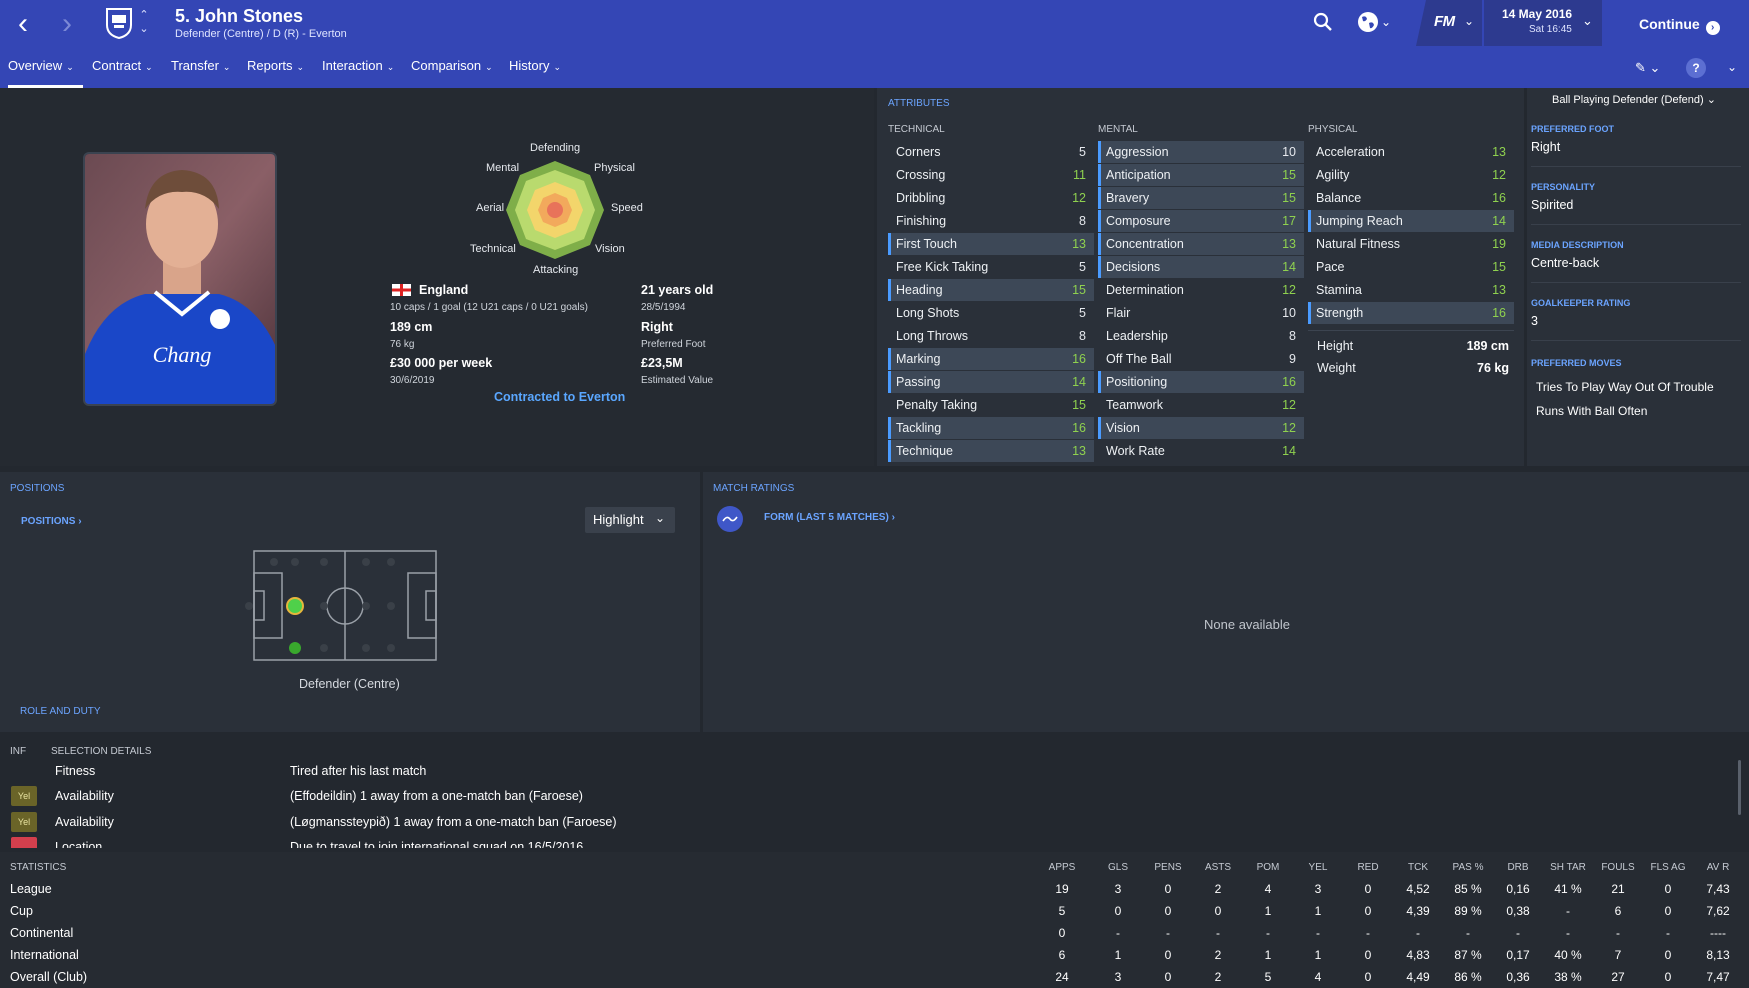 This screenshot has height=988, width=1749. What do you see at coordinates (1493, 368) in the screenshot?
I see `weight-value: 76 kg` at bounding box center [1493, 368].